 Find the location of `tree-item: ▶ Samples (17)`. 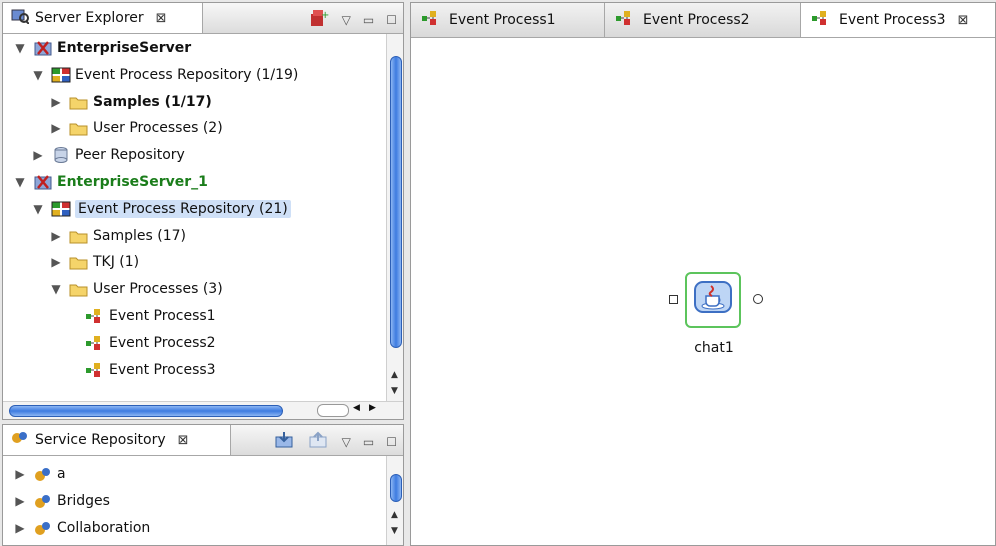

tree-item: ▶ Samples (17) is located at coordinates (117, 236).